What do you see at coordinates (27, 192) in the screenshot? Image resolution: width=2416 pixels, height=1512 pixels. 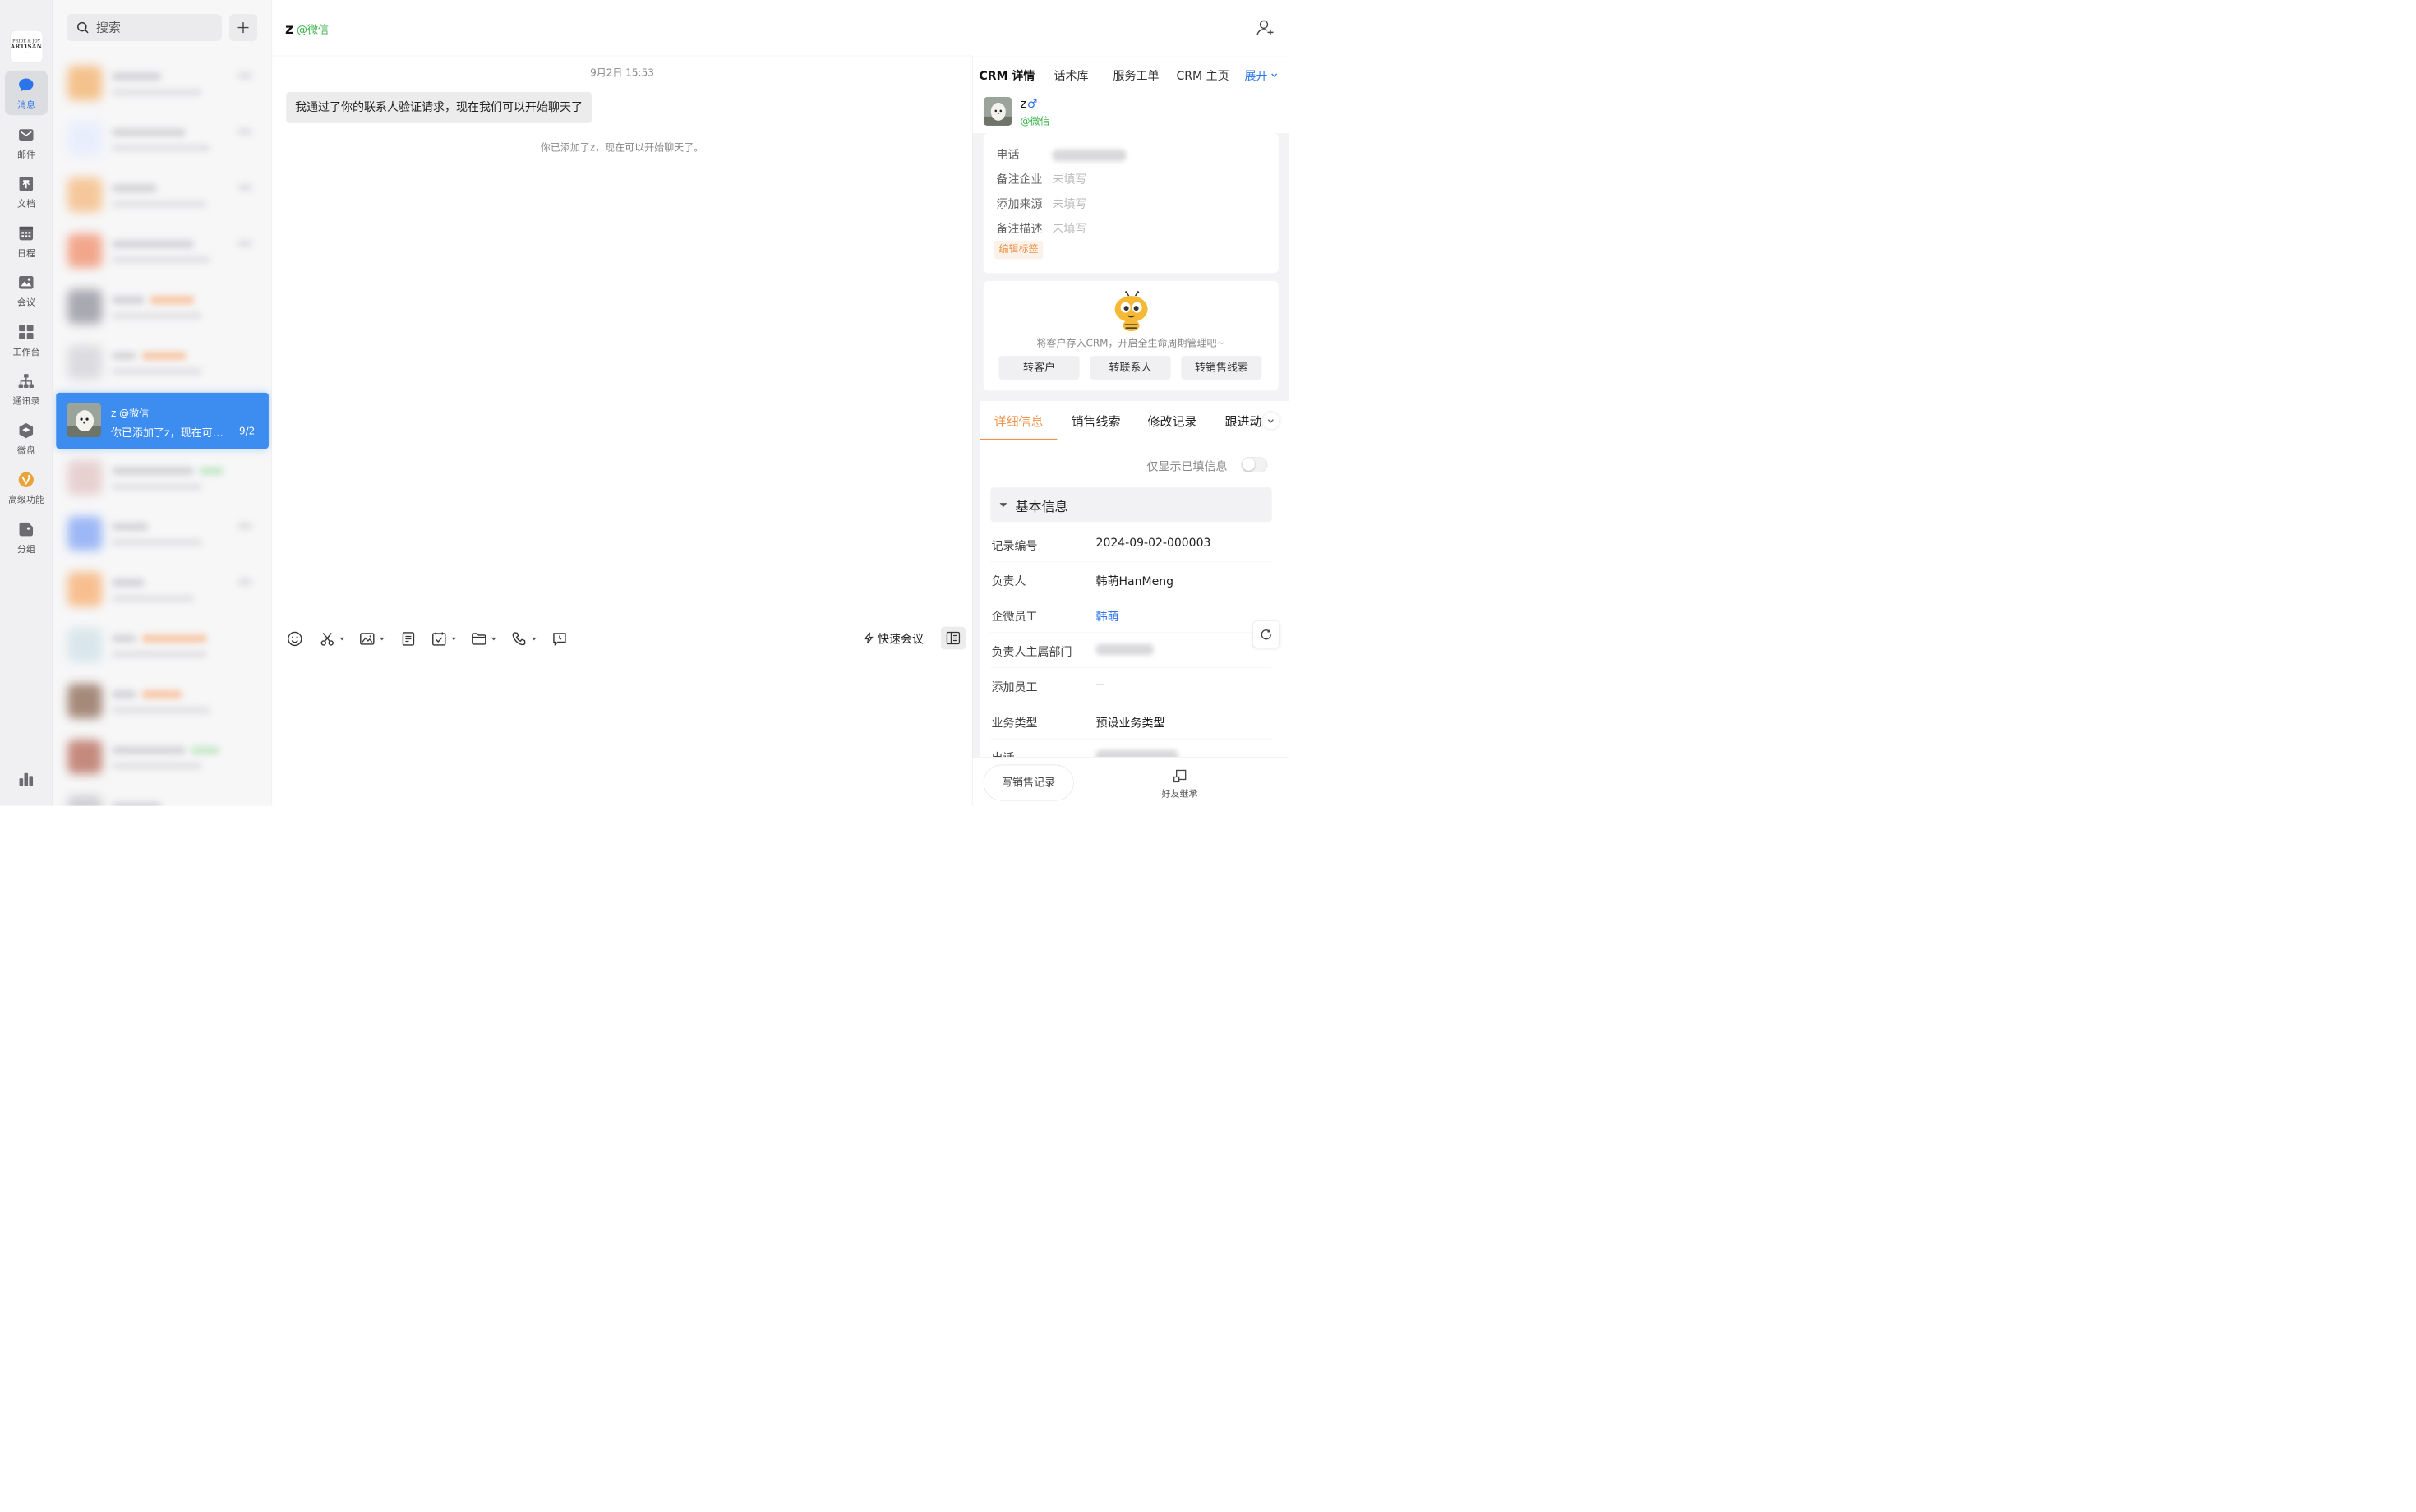 I see `nav-docs: 文档` at bounding box center [27, 192].